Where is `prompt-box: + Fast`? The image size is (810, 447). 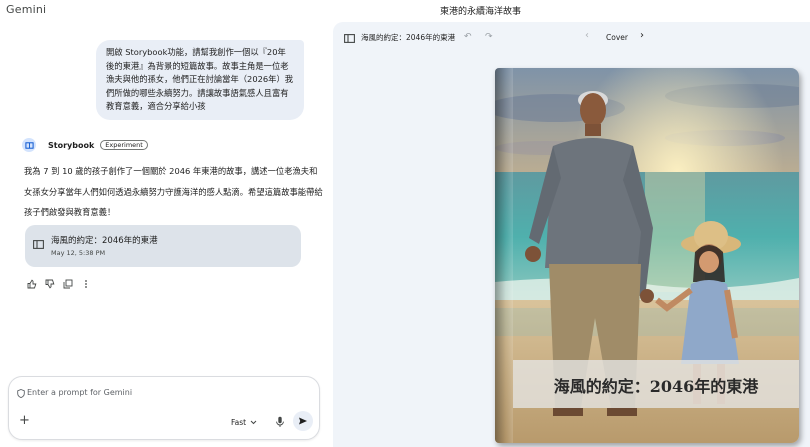 prompt-box: + Fast is located at coordinates (164, 408).